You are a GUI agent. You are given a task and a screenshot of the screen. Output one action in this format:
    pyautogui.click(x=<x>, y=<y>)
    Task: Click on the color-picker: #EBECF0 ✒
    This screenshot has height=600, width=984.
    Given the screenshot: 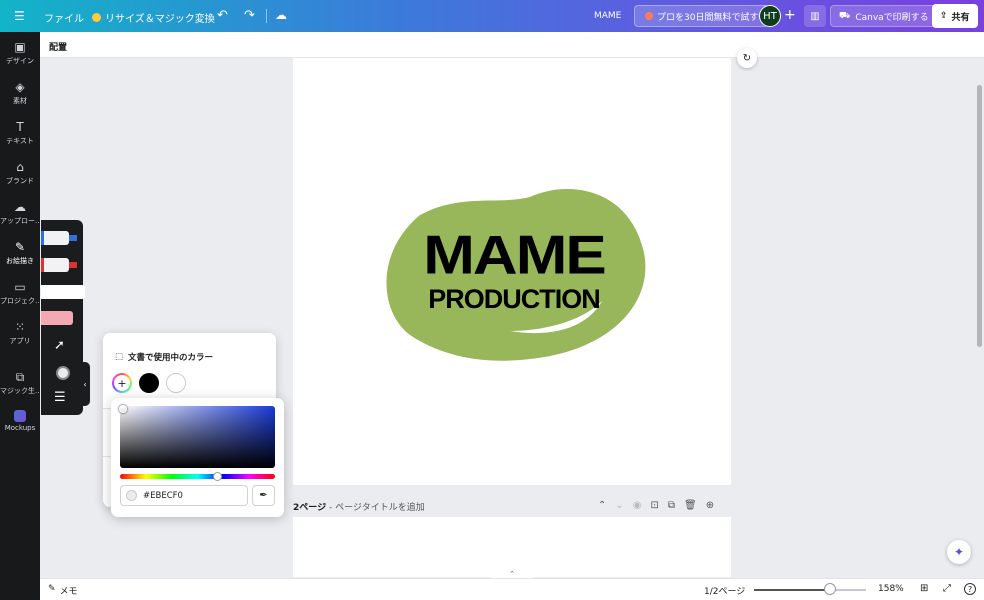 What is the action you would take?
    pyautogui.click(x=197, y=457)
    